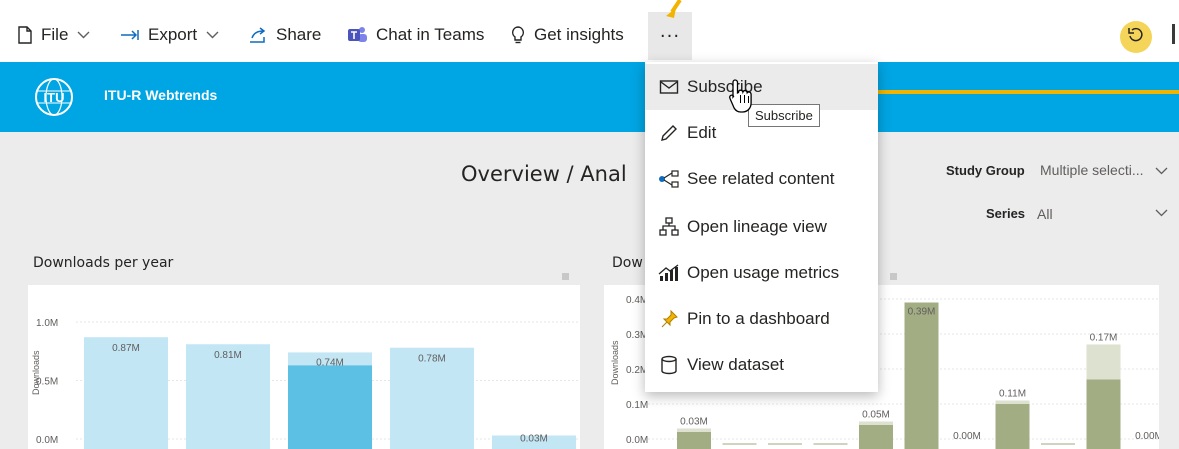 The image size is (1179, 449). I want to click on series-label: Series, so click(1006, 213).